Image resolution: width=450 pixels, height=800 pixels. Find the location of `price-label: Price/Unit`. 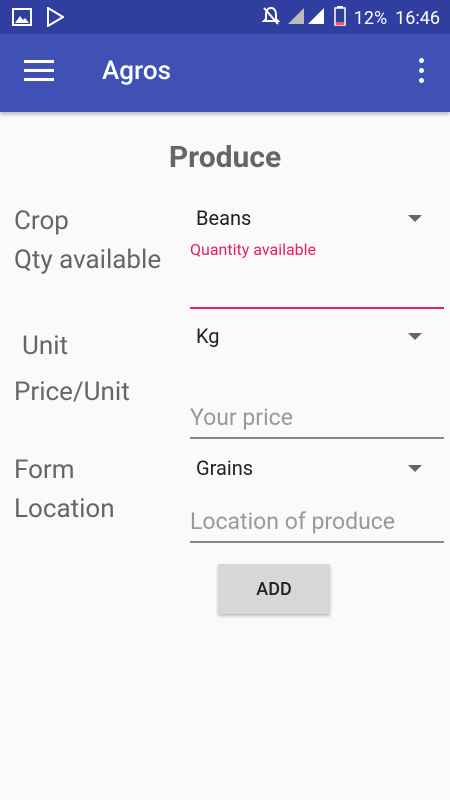

price-label: Price/Unit is located at coordinates (72, 392).